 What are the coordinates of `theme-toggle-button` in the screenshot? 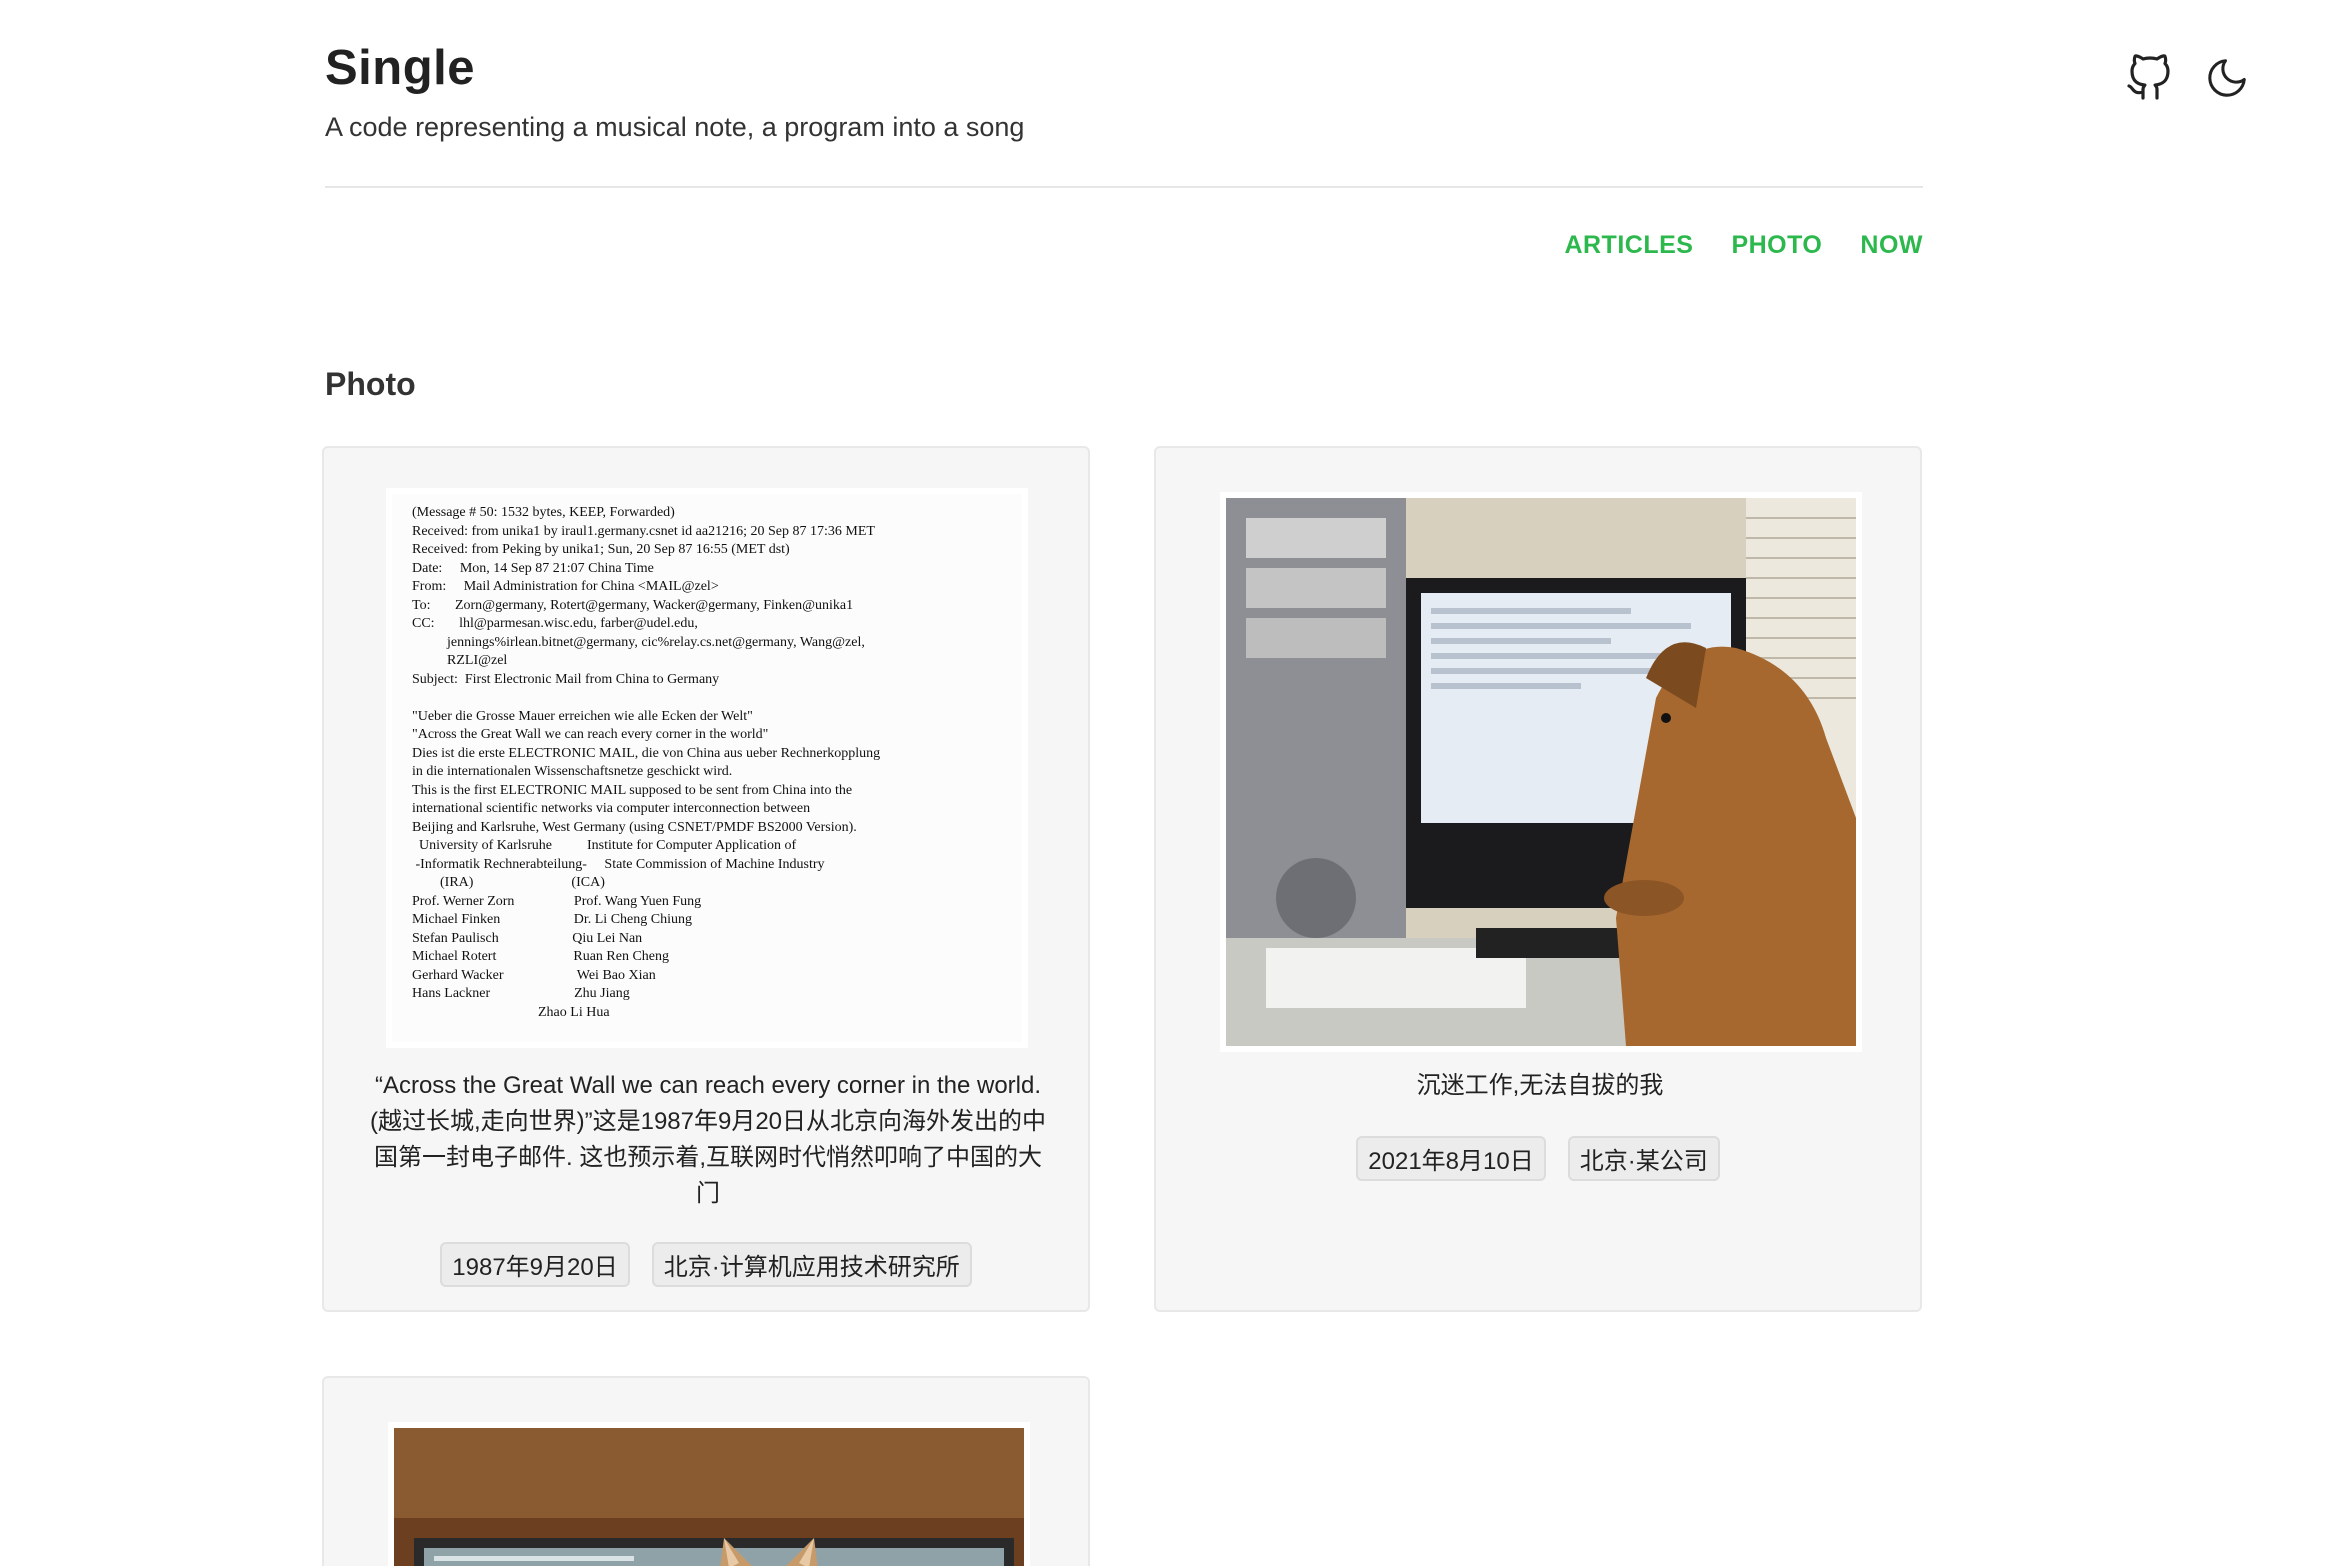 It's located at (2227, 78).